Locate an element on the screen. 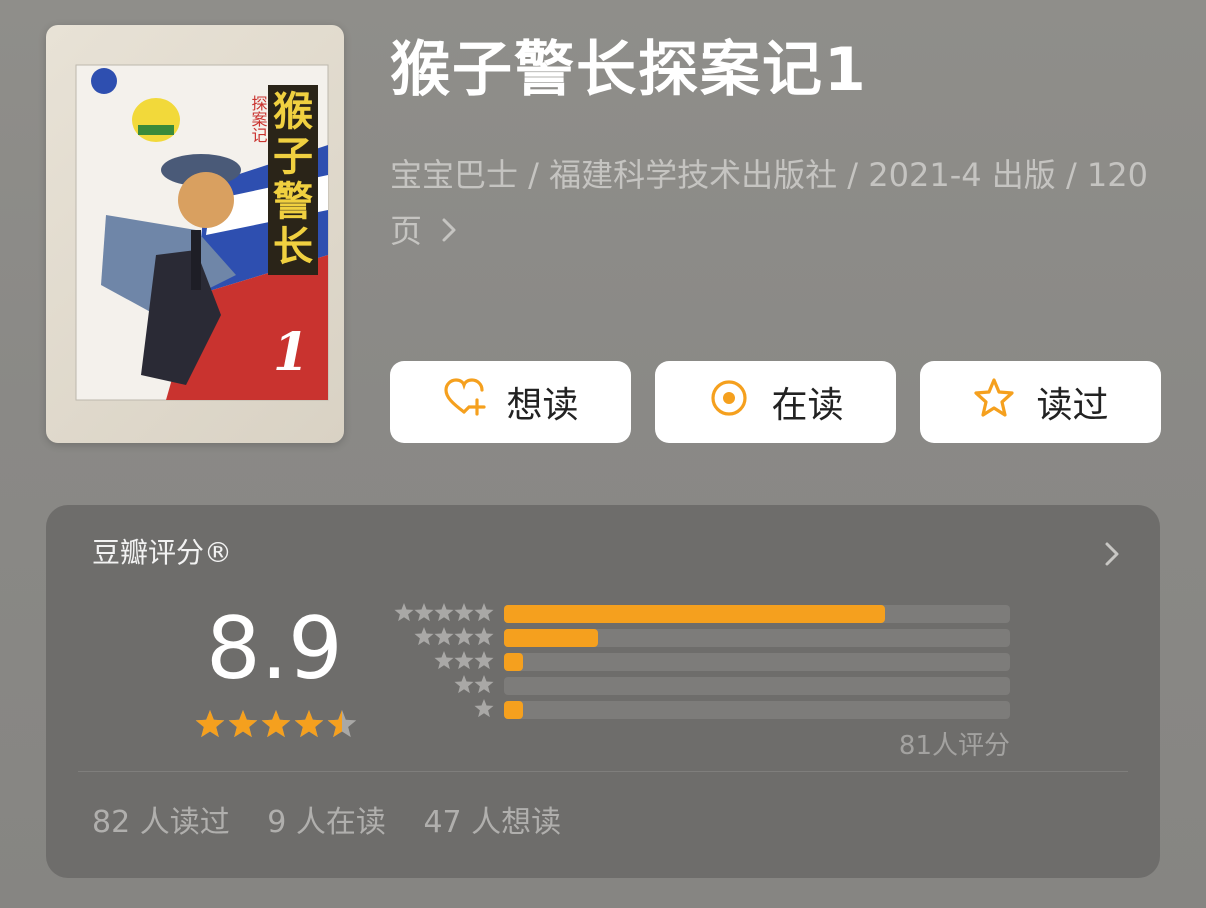  cover-number: 1 is located at coordinates (291, 352).